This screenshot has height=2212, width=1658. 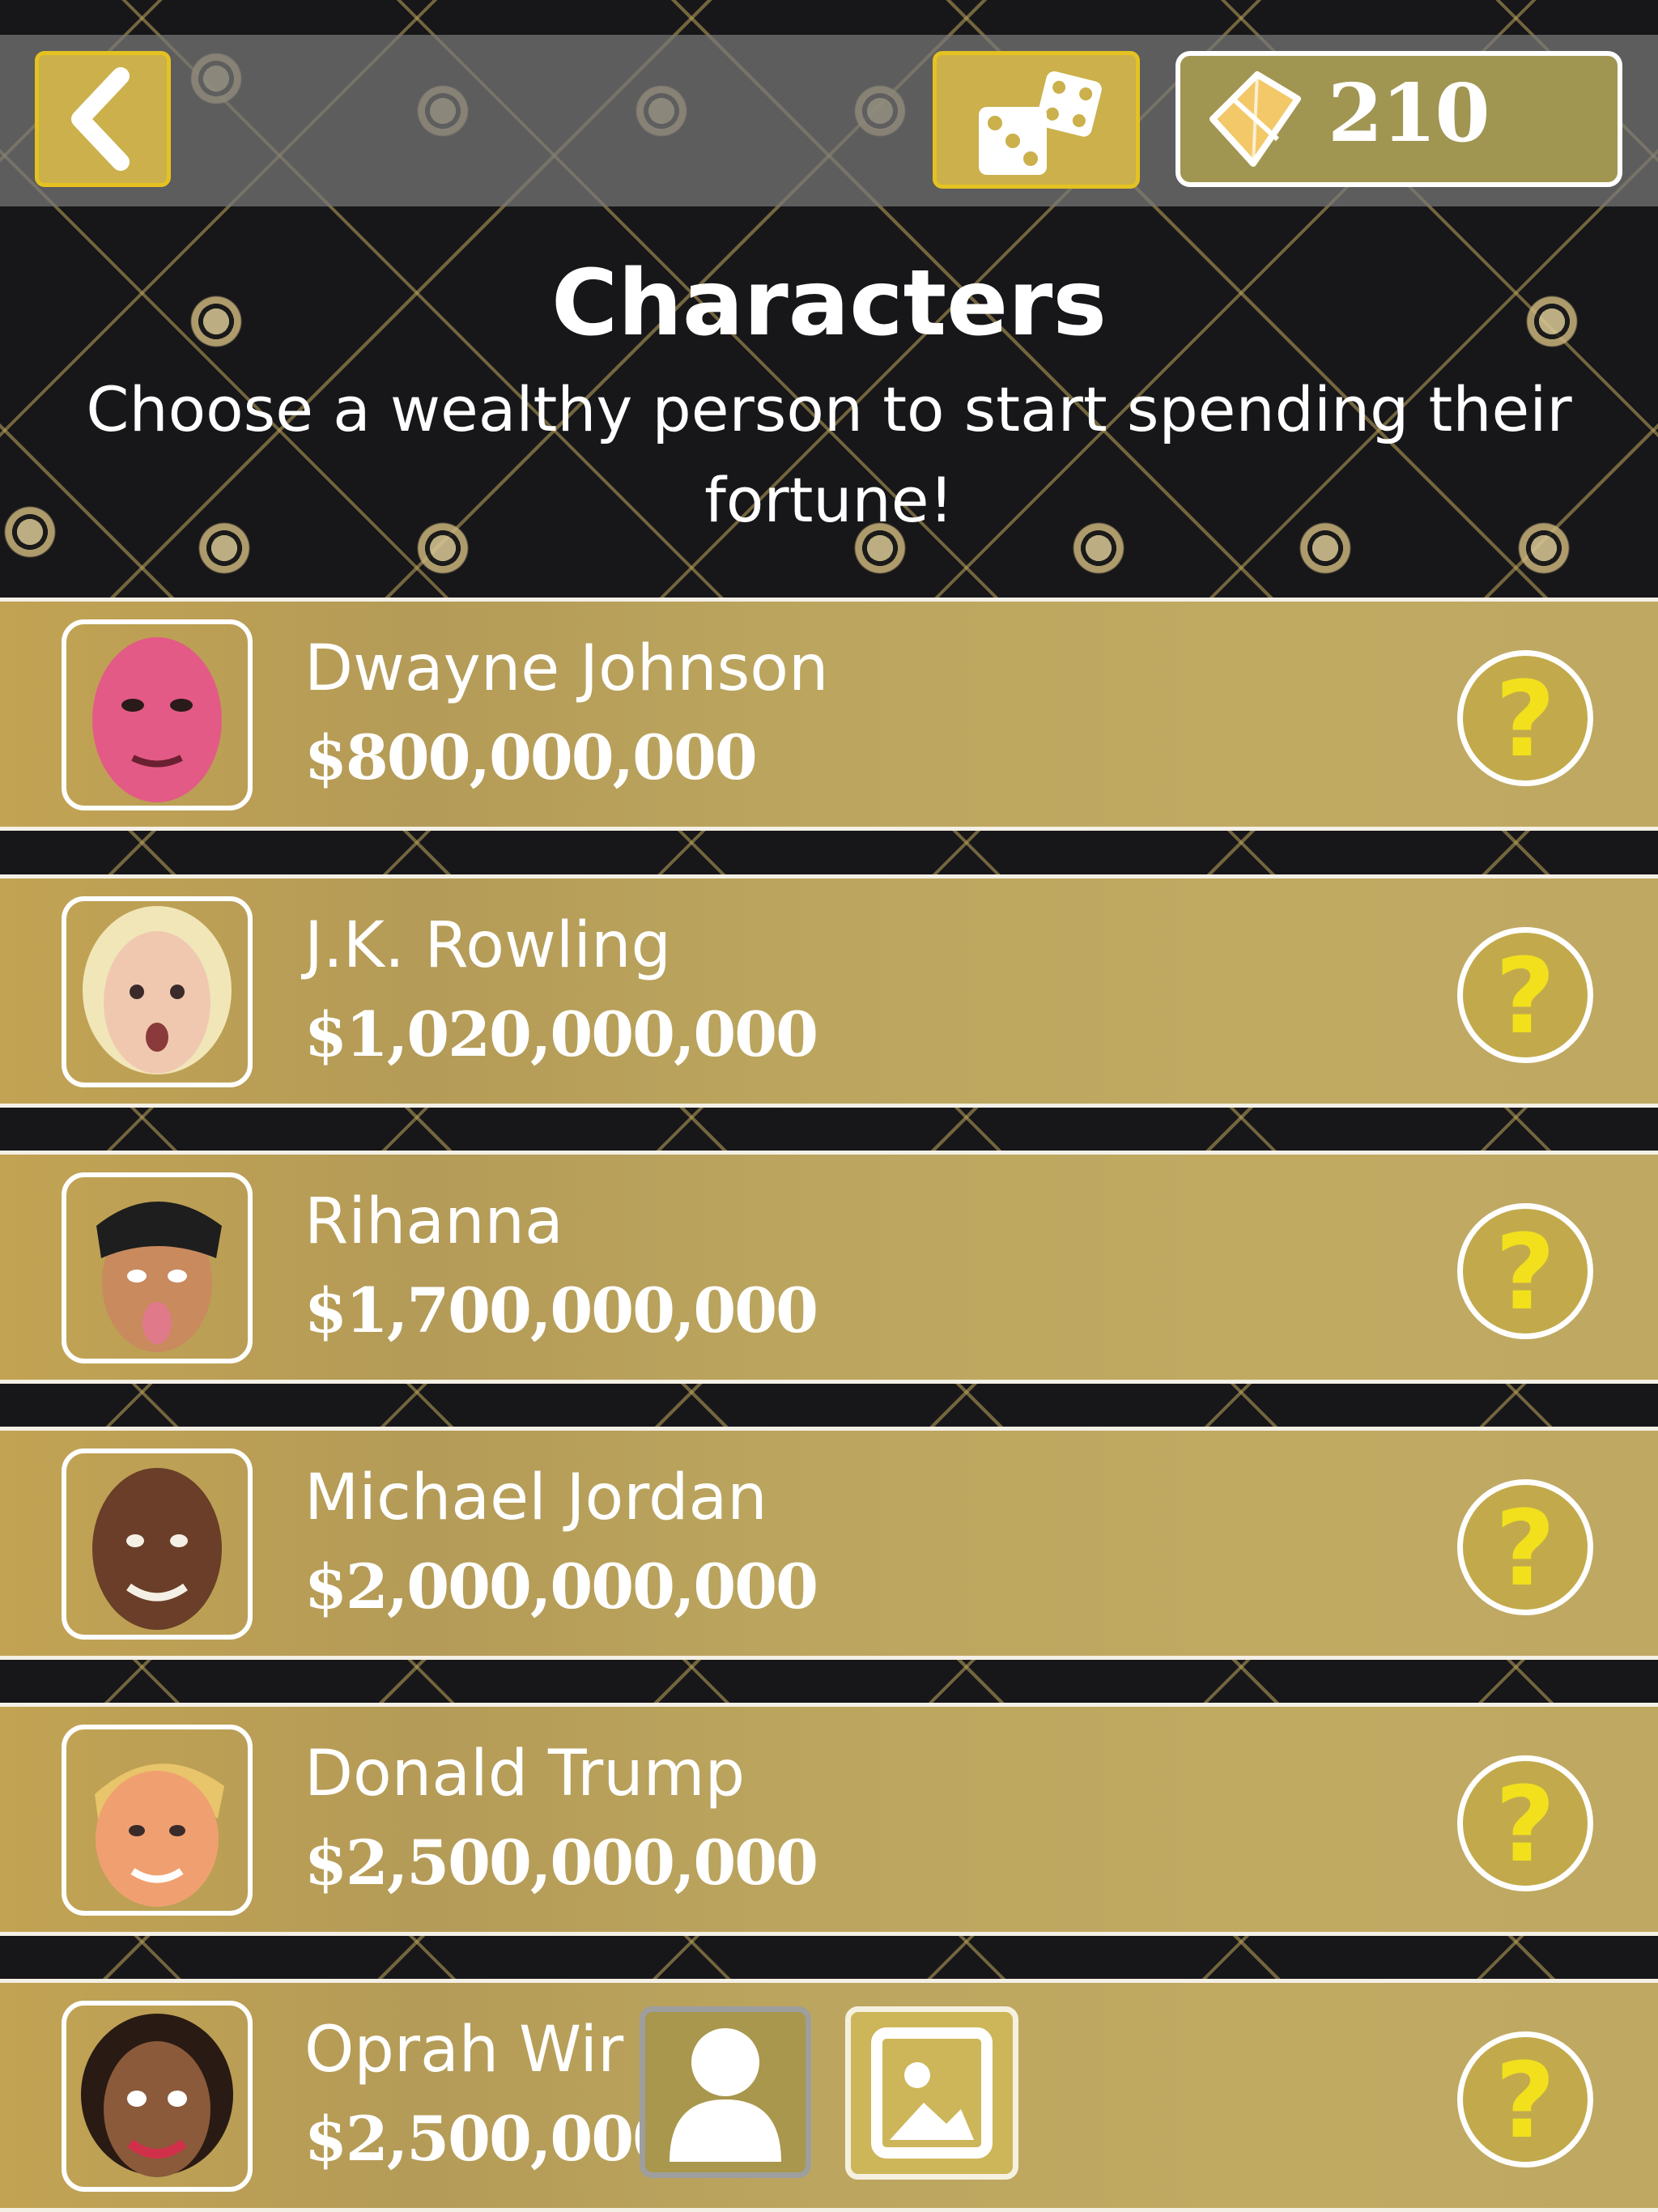 What do you see at coordinates (566, 669) in the screenshot?
I see `character-name: Dwayne Johnson` at bounding box center [566, 669].